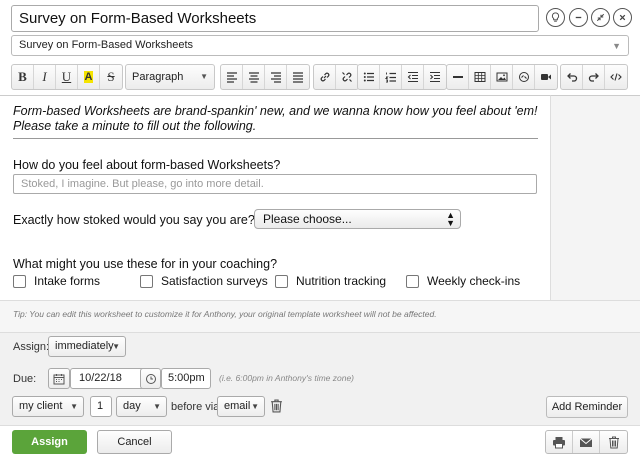  I want to click on time-picker-button, so click(150, 378).